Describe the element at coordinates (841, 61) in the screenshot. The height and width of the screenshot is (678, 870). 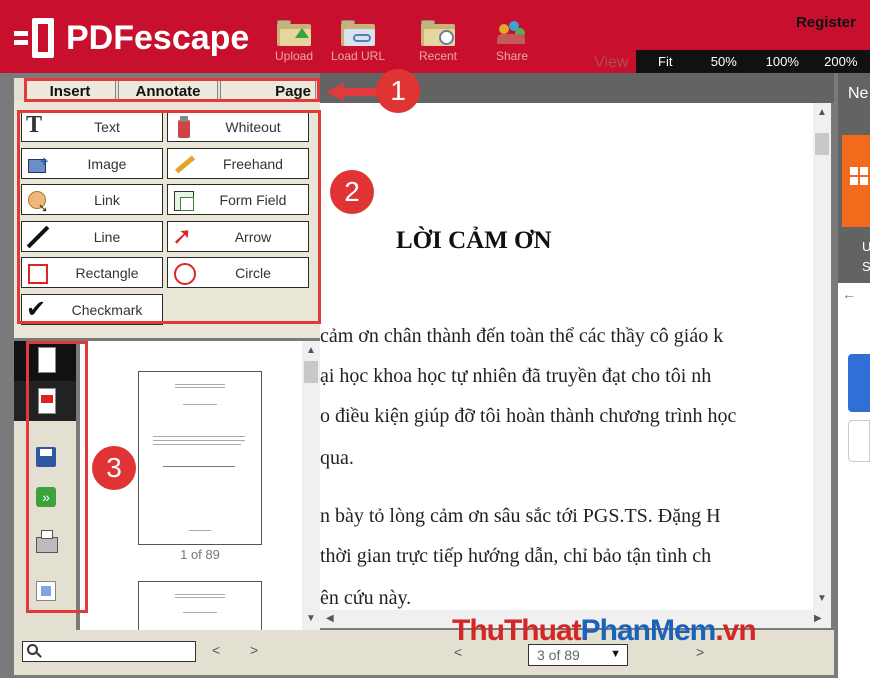
I see `zoom-200: 200%` at that location.